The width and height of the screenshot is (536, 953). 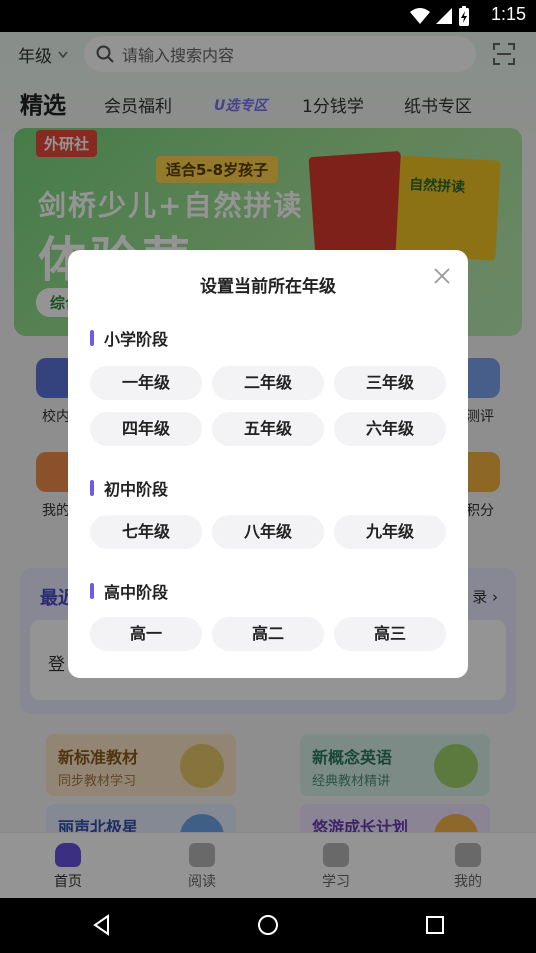 I want to click on recents-icon, so click(x=435, y=925).